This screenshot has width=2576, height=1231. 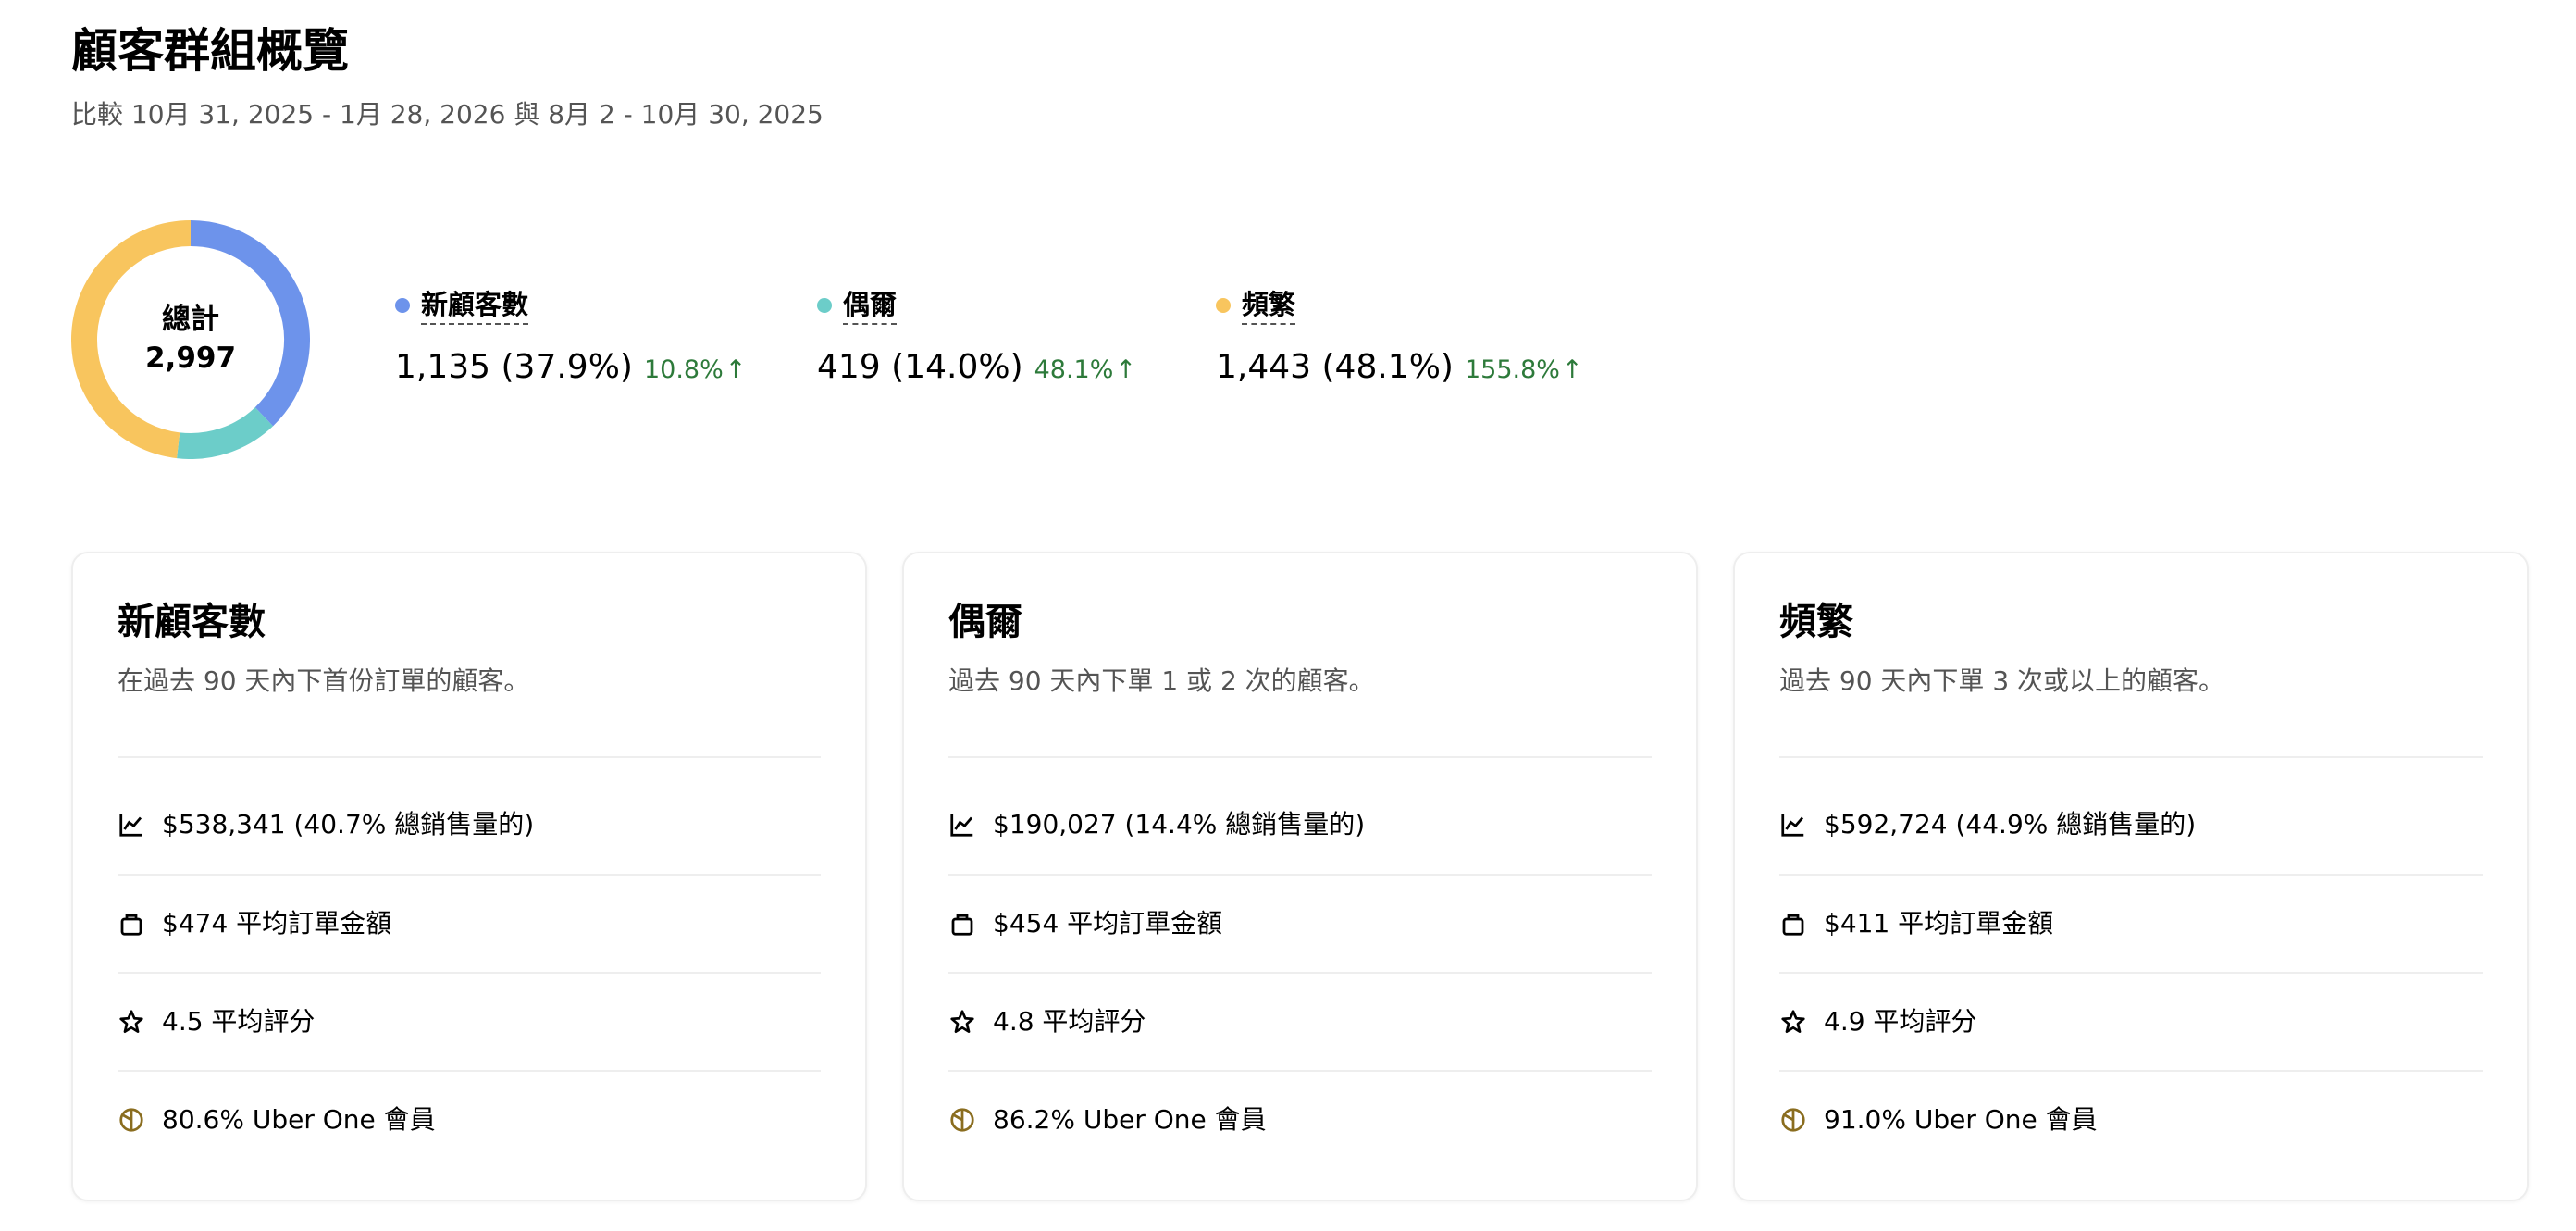 I want to click on card-description: 過去 90 天內下單 3 次或以上的顧客。, so click(x=2002, y=680).